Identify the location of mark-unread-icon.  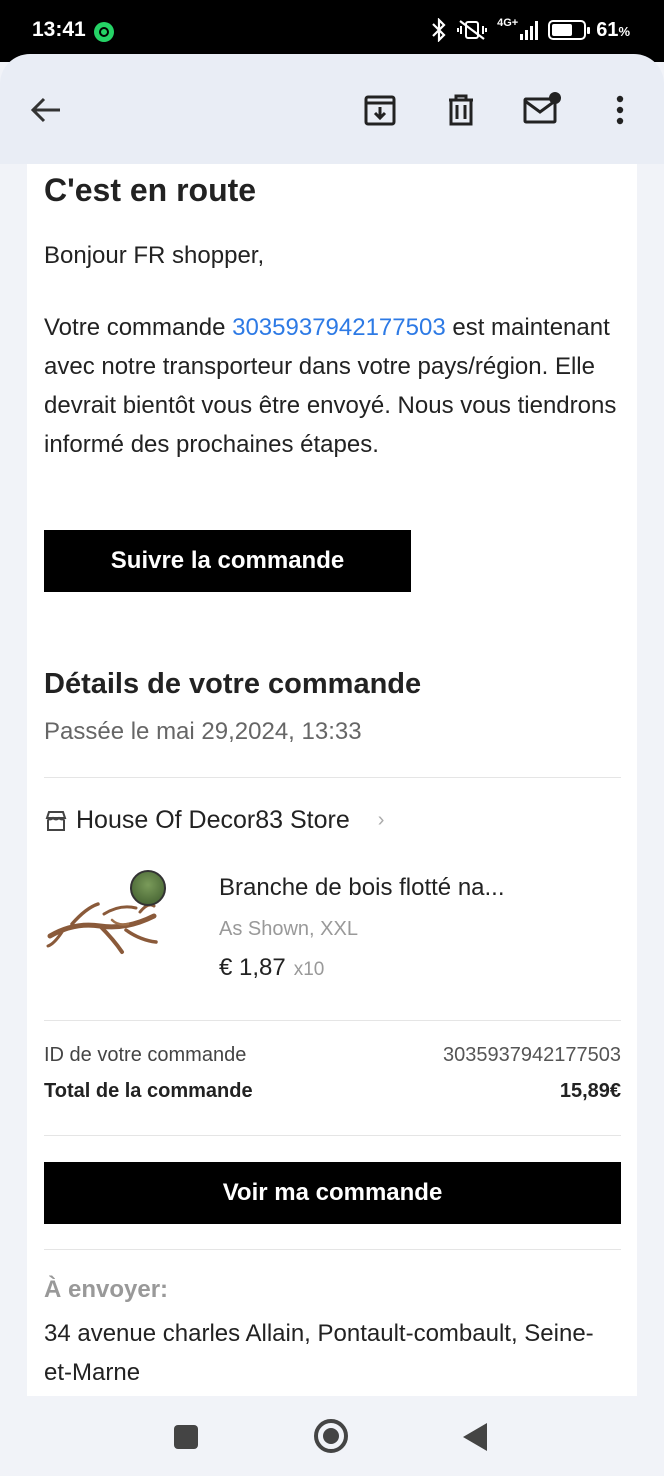
(542, 110).